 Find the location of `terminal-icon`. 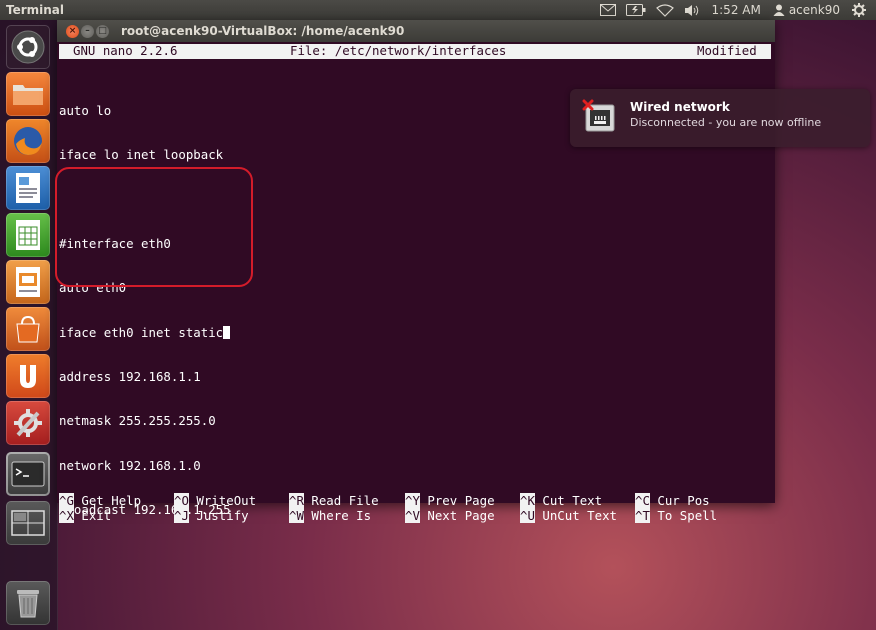

terminal-icon is located at coordinates (28, 474).